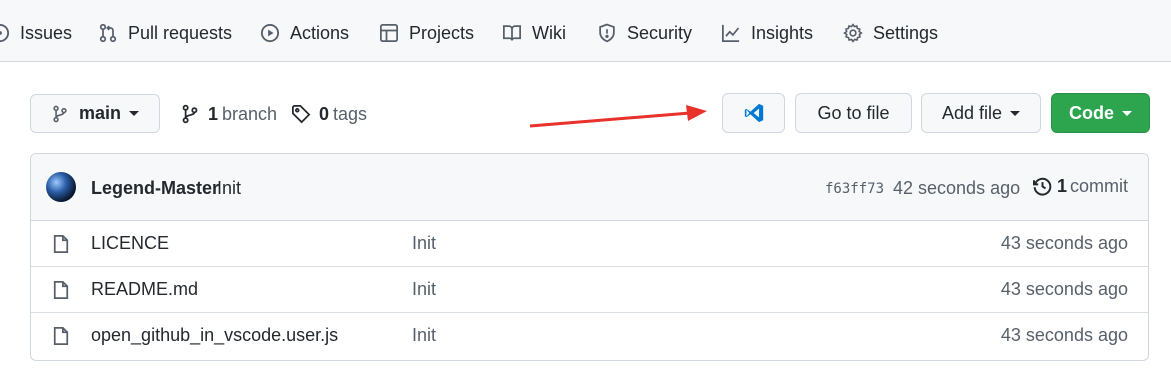  I want to click on nav-issues: Issues, so click(36, 33).